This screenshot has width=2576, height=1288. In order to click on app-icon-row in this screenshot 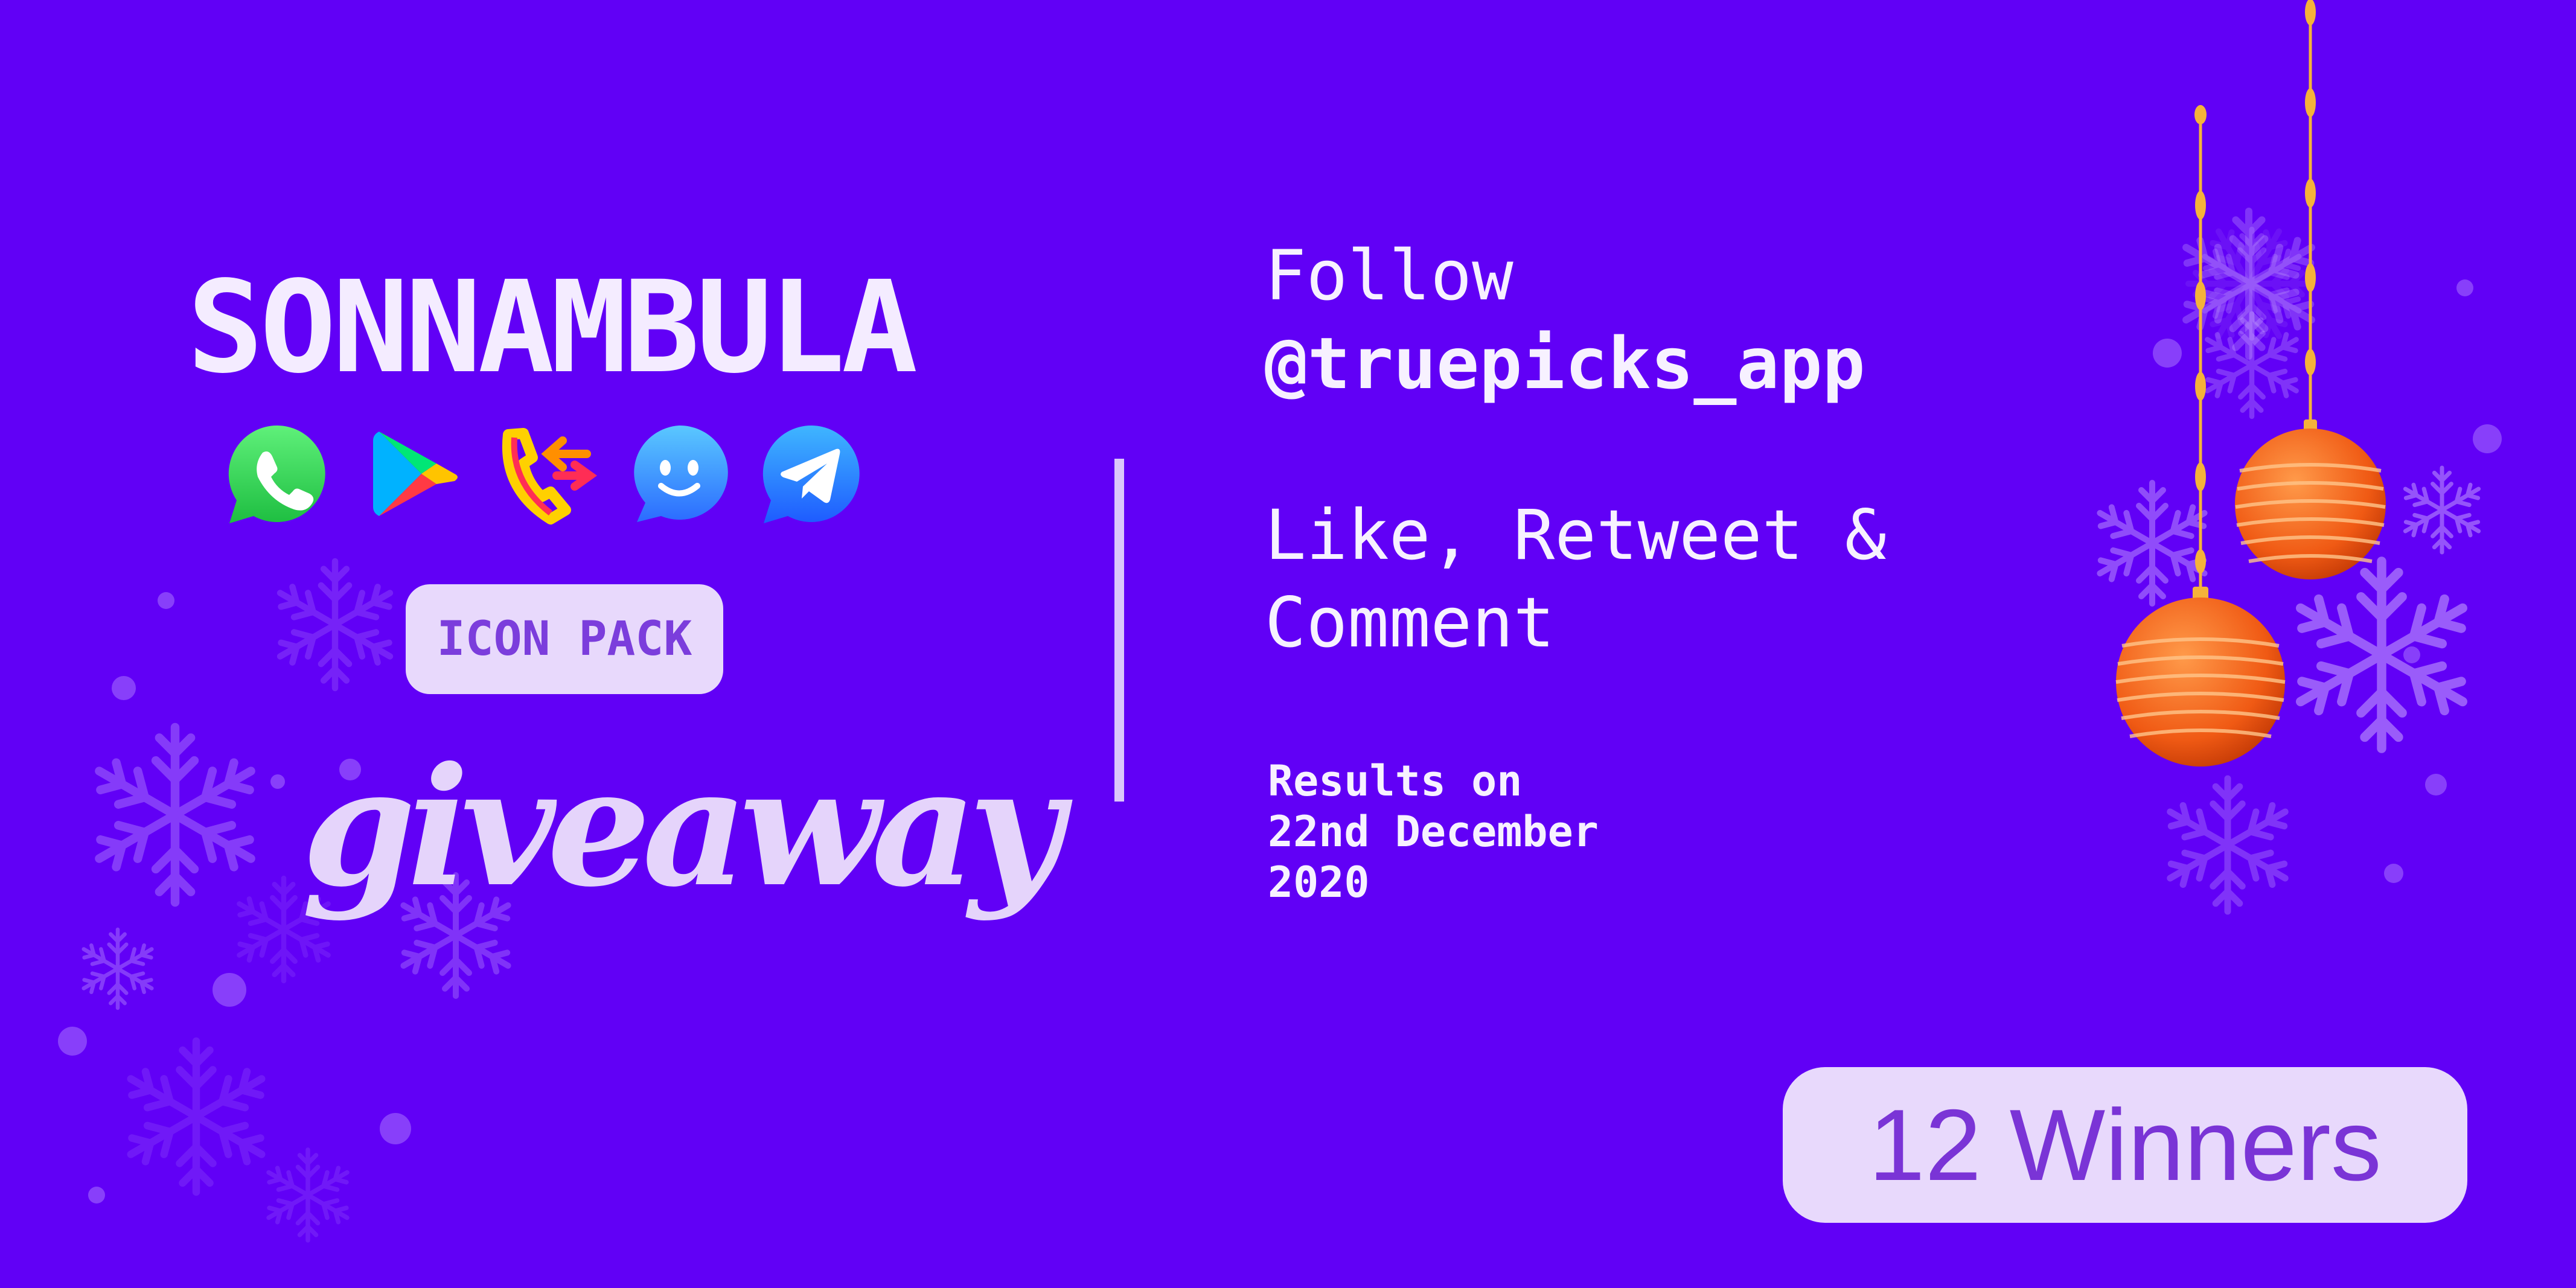, I will do `click(546, 476)`.